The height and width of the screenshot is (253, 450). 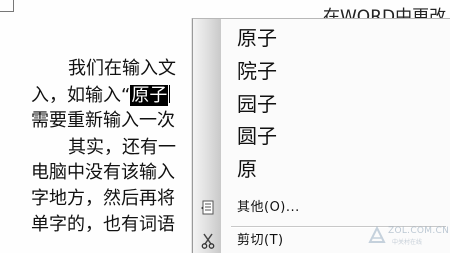 I want to click on doc-line-5: 电脑中没有该输入, so click(x=103, y=172).